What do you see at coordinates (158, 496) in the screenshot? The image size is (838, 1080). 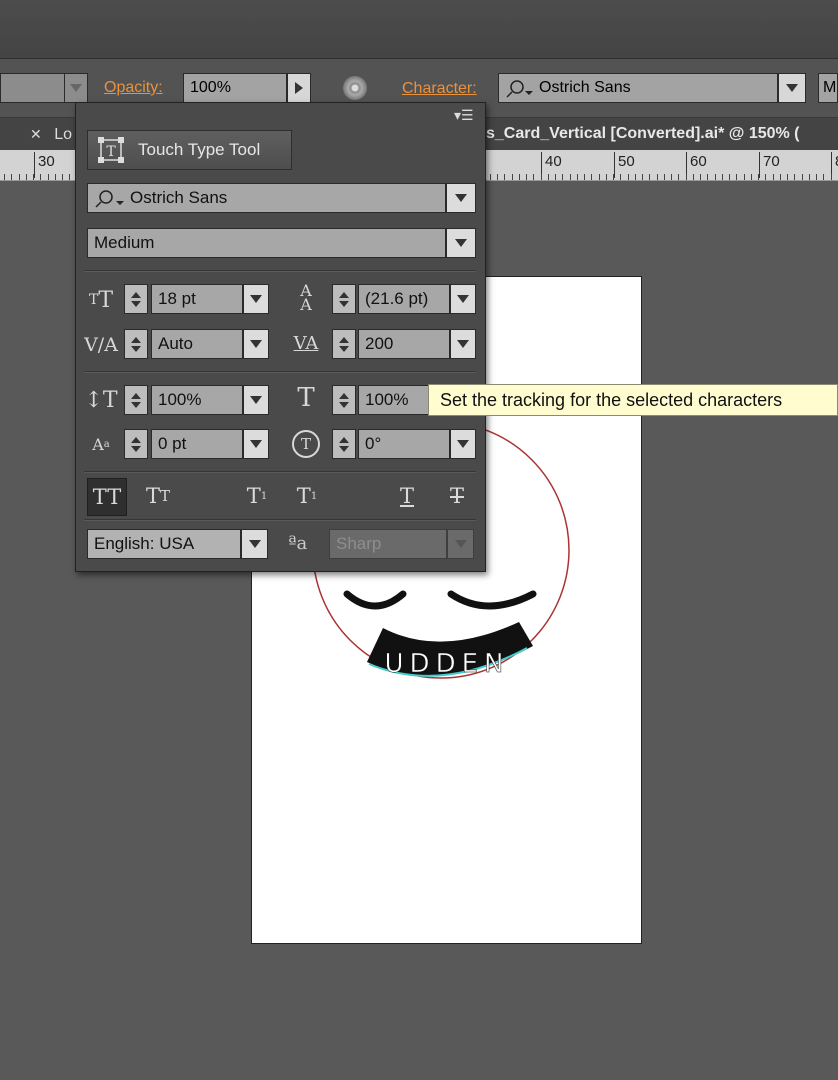 I see `small-caps-button: TT` at bounding box center [158, 496].